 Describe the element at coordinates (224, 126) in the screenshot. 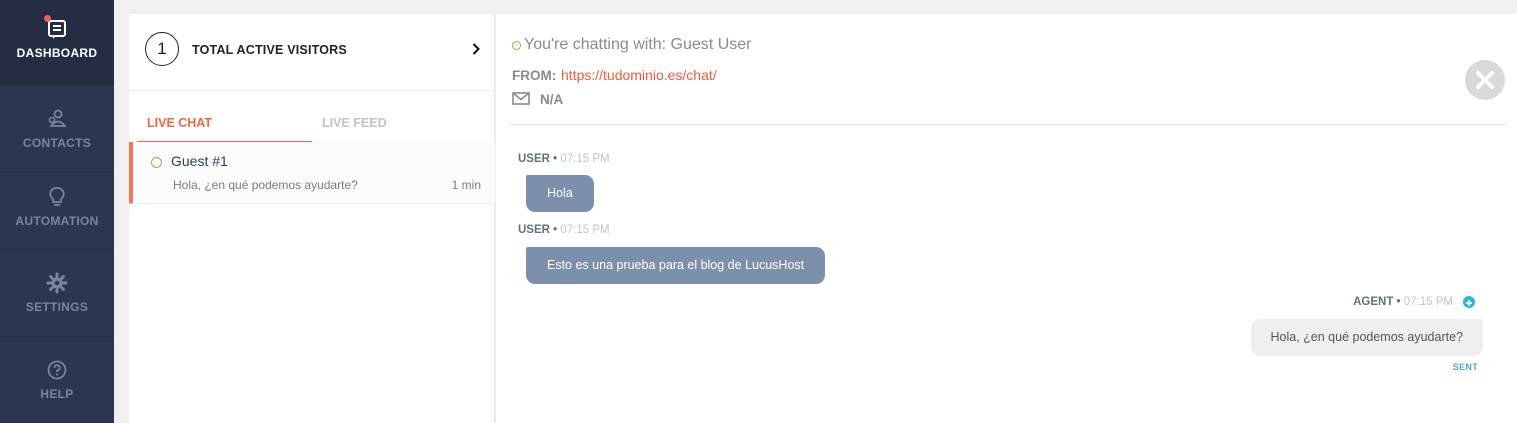

I see `tab-live-chat: LIVE CHAT` at that location.